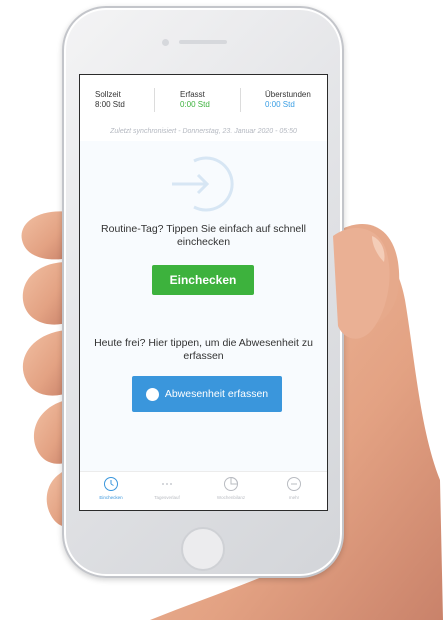  Describe the element at coordinates (111, 484) in the screenshot. I see `clock-icon` at that location.